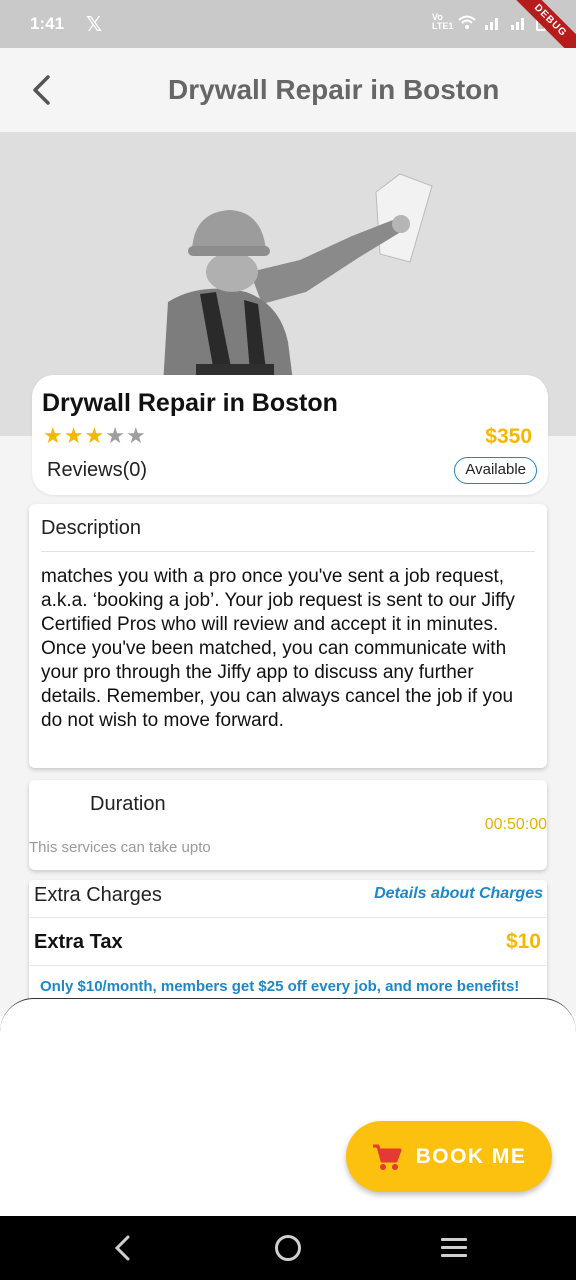 The image size is (576, 1280). I want to click on book-me-label: BOOK ME, so click(471, 1156).